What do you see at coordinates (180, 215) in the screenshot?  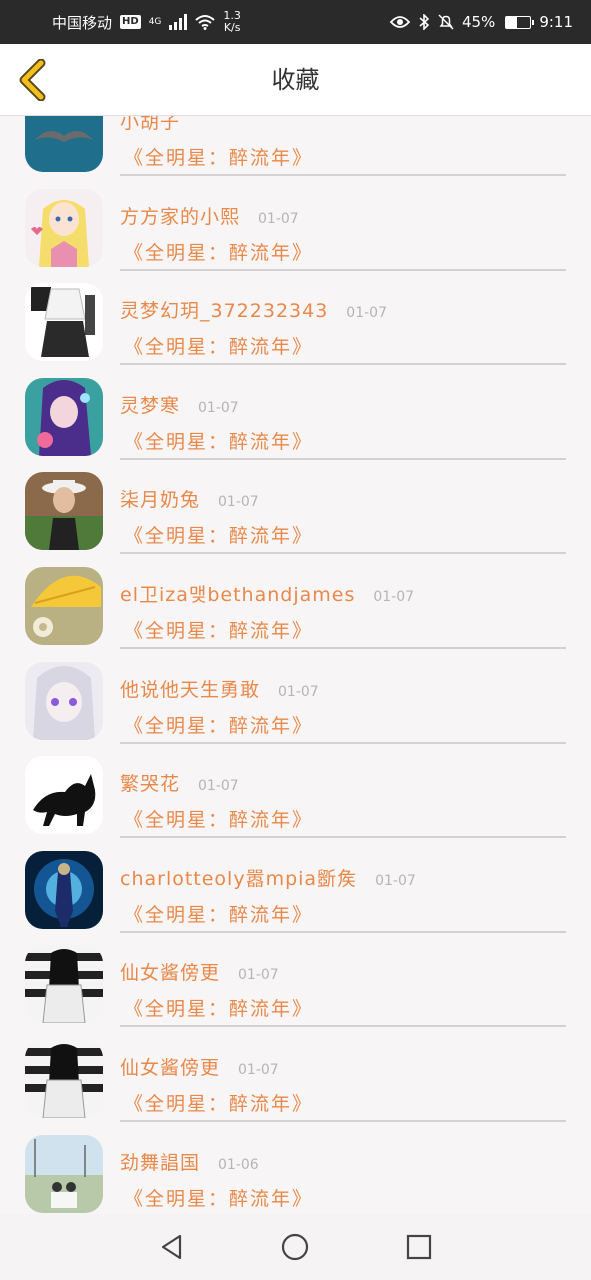 I see `username: 方方家的小熙` at bounding box center [180, 215].